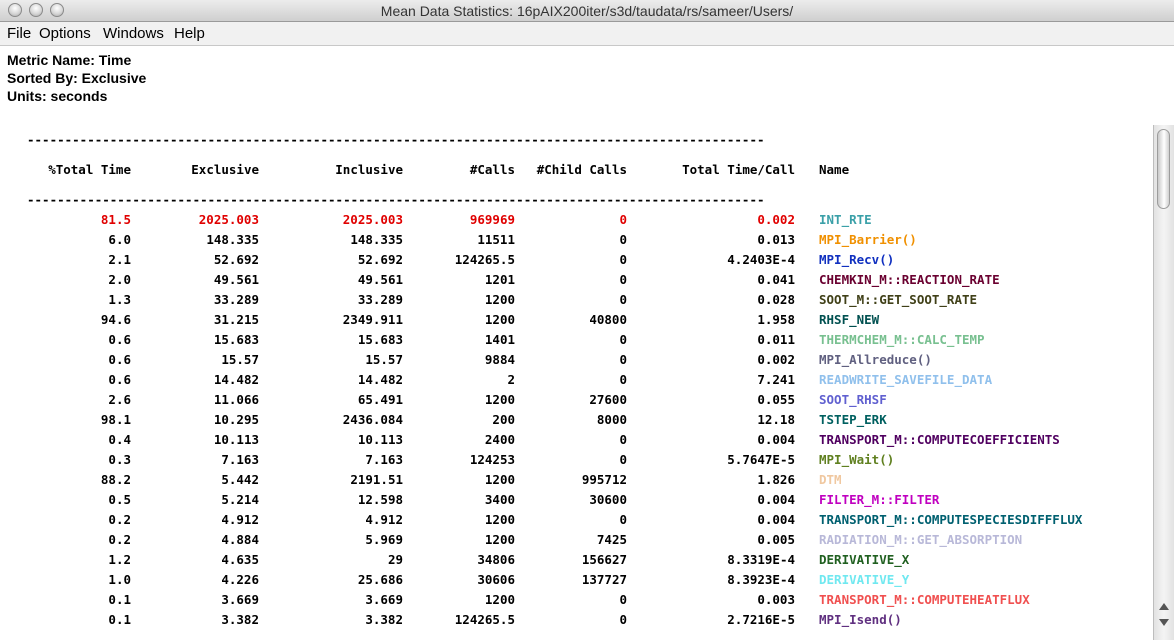 The height and width of the screenshot is (640, 1174). What do you see at coordinates (492, 170) in the screenshot?
I see `column-header-calls: #Calls` at bounding box center [492, 170].